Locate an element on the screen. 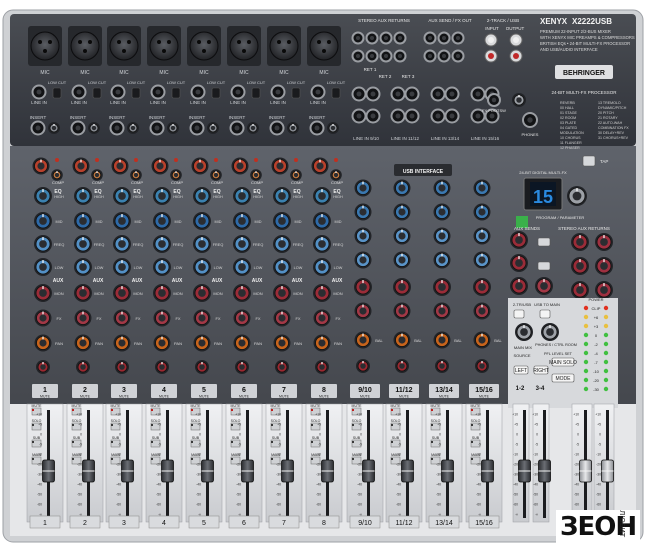 This screenshot has width=646, height=550. stereo-aux-fx-11/12 is located at coordinates (402, 311).